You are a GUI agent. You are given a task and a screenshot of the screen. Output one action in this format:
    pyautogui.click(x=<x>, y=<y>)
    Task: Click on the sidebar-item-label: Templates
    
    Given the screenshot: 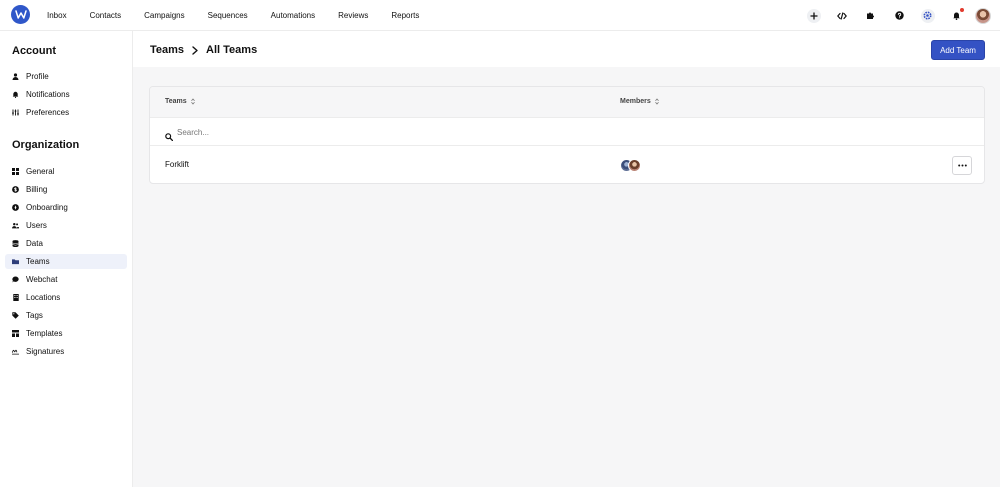 What is the action you would take?
    pyautogui.click(x=44, y=333)
    